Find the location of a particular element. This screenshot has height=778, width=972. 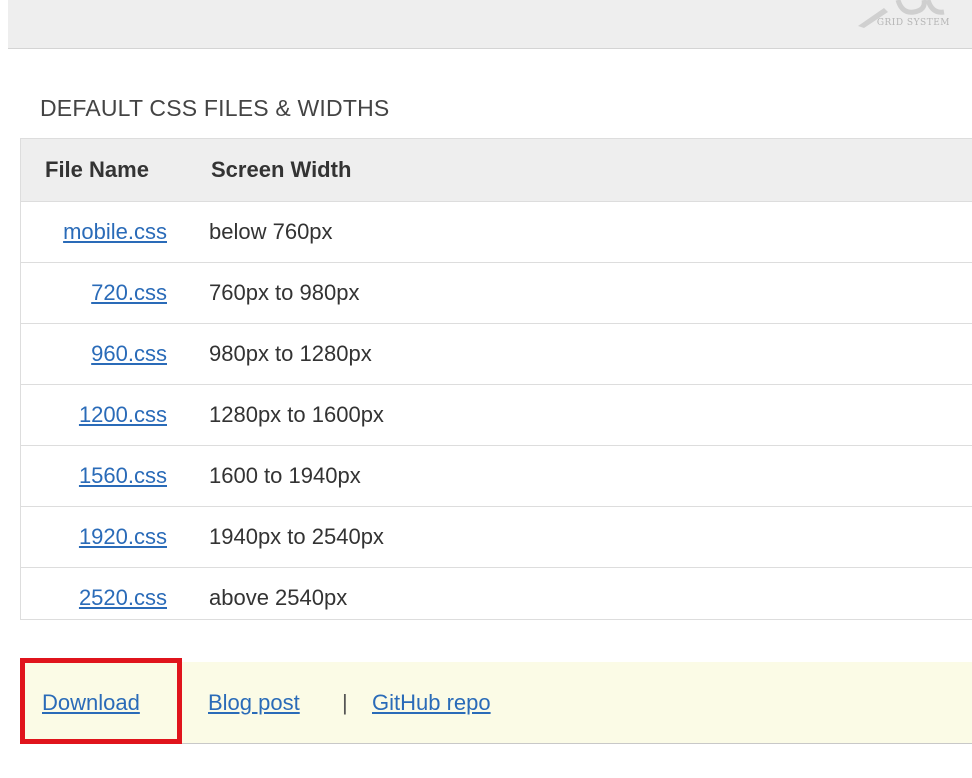

column-header-screen-width: Screen Width is located at coordinates (281, 169).